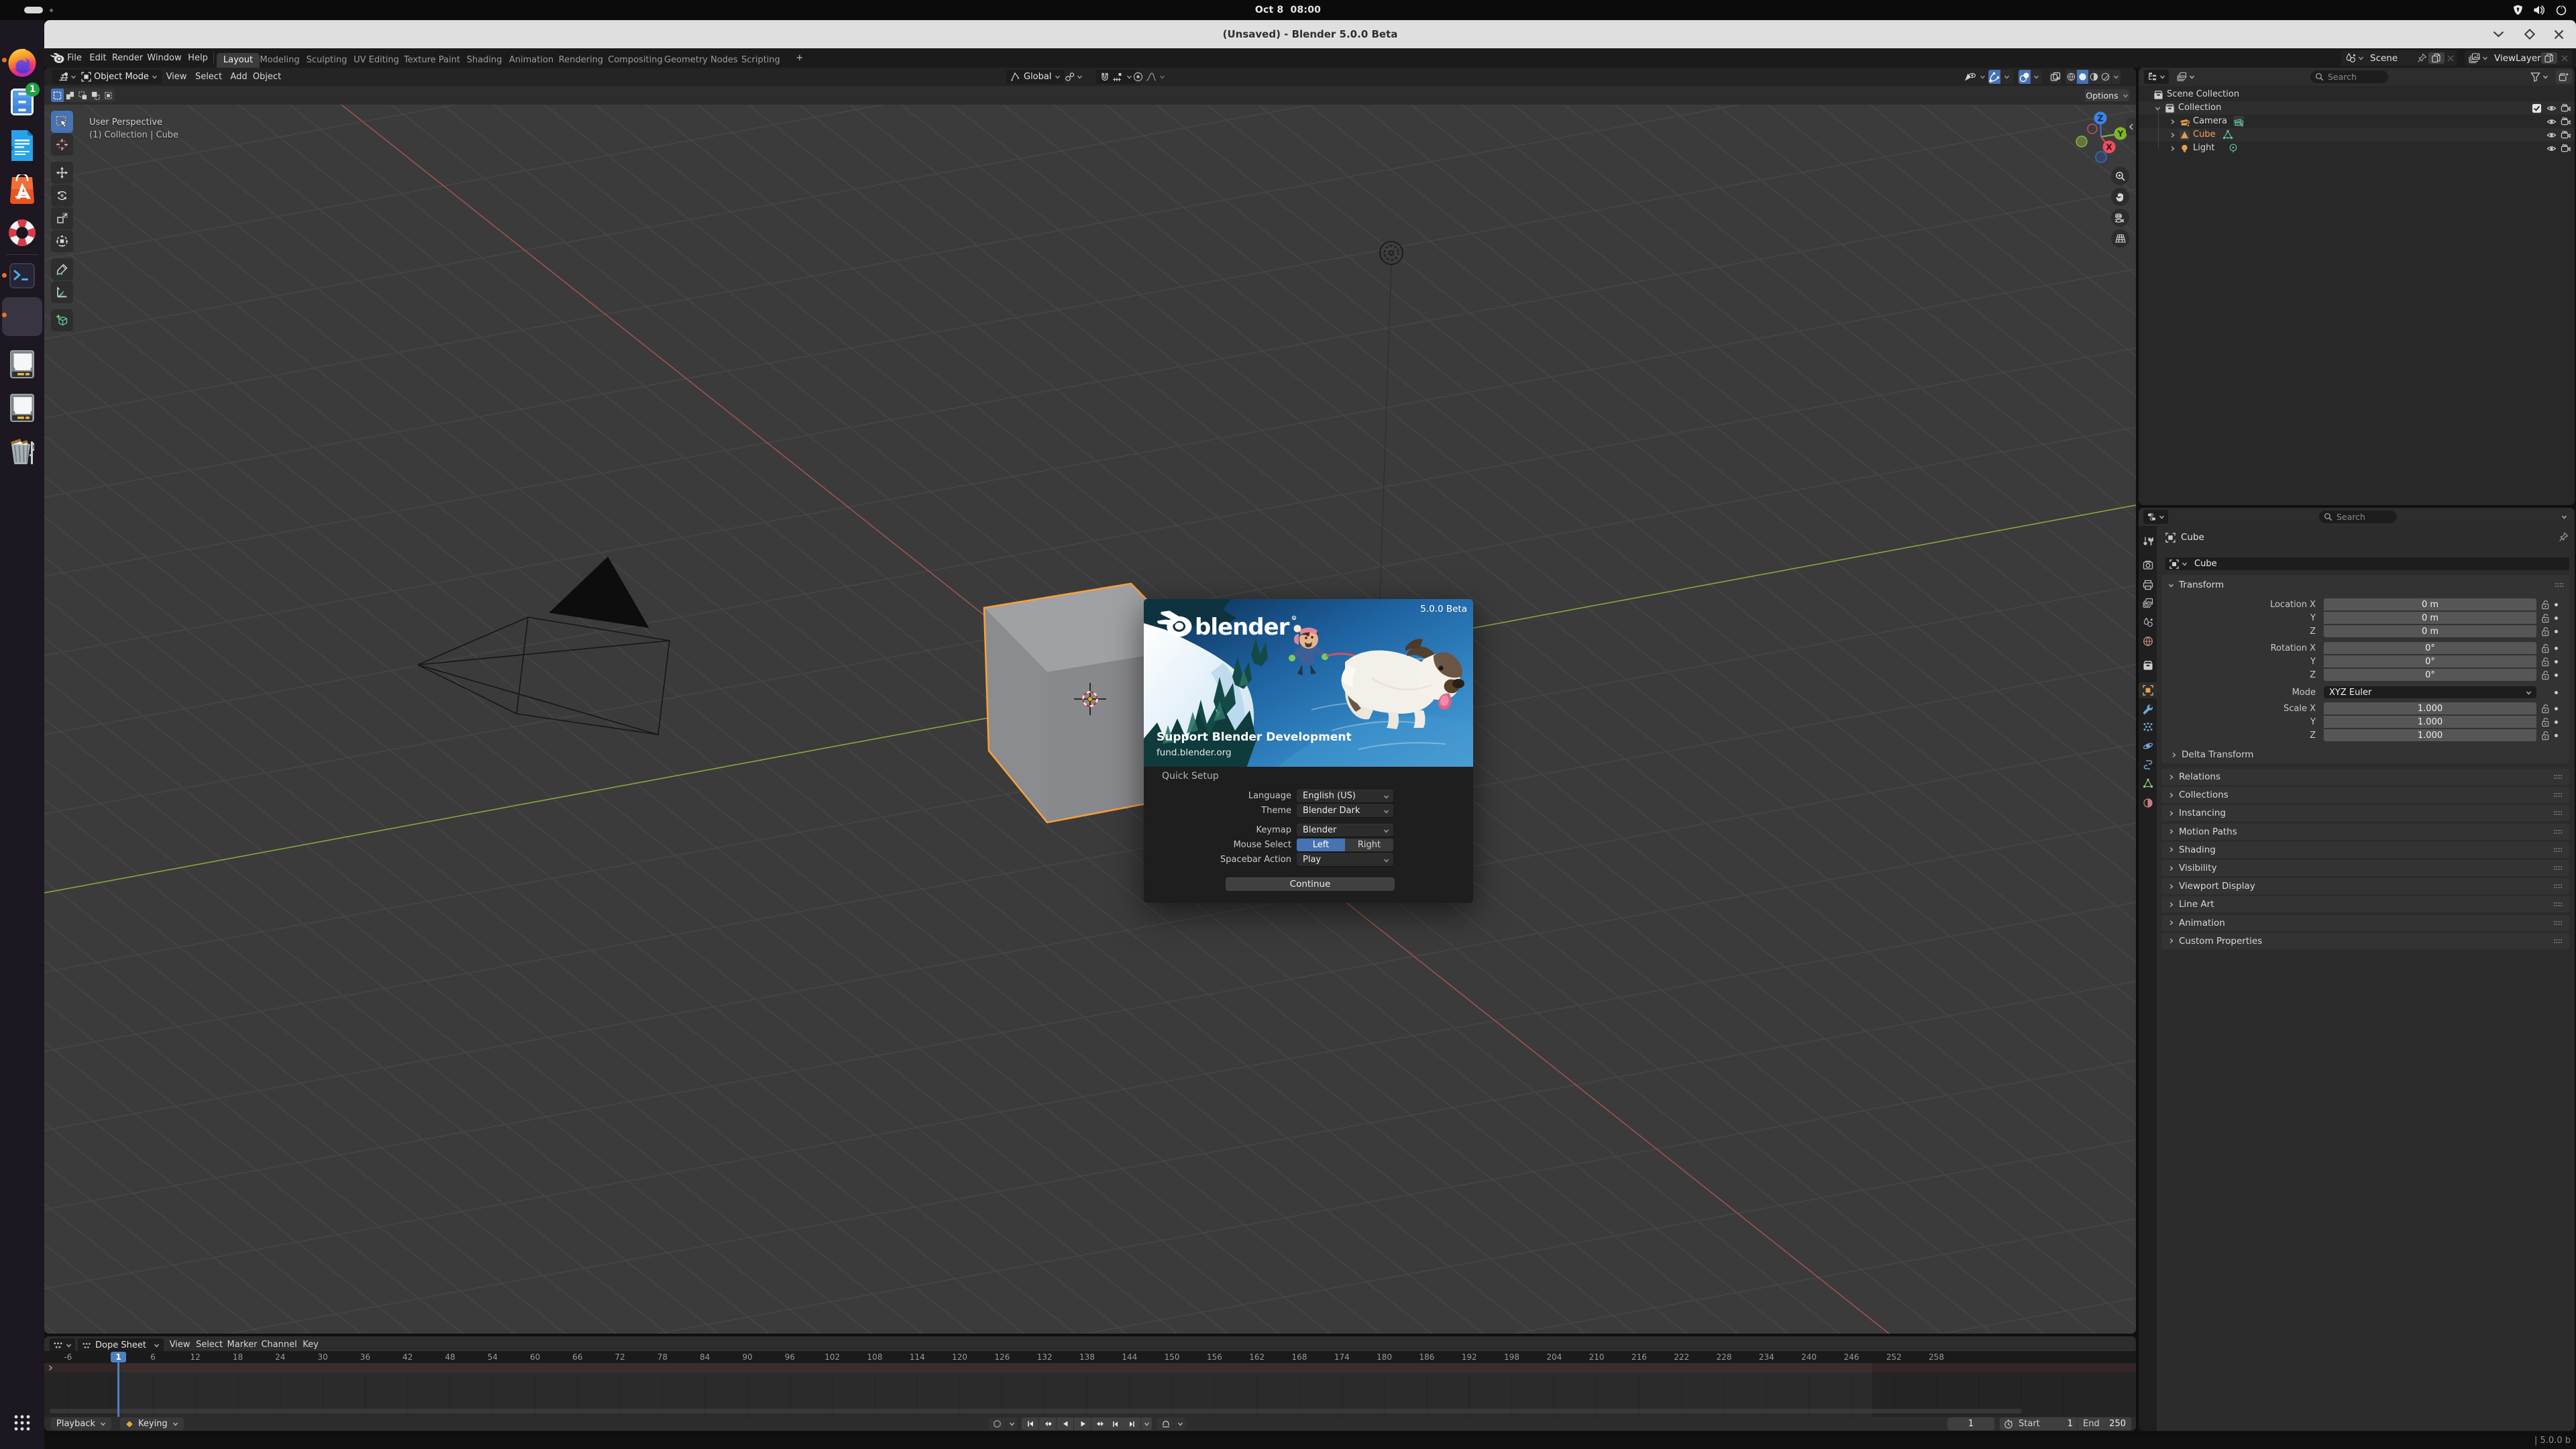  Describe the element at coordinates (176, 77) in the screenshot. I see `viewport-menu-view: View` at that location.